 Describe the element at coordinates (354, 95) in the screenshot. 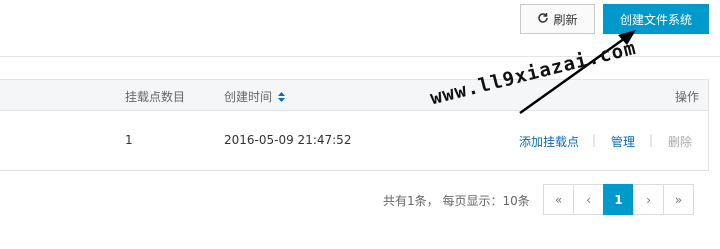

I see `table-header: 挂载点数目 创建时间 操作` at that location.